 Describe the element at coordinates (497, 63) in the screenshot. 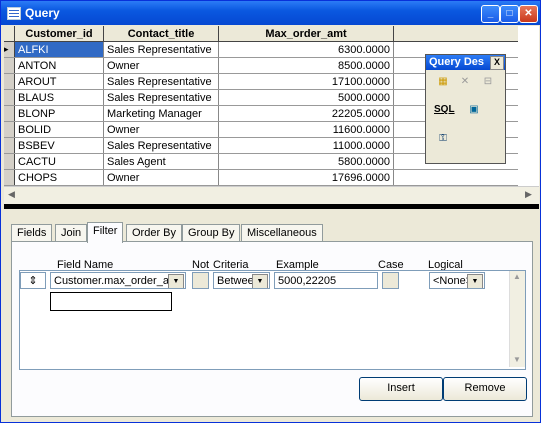

I see `close-icon: X` at that location.